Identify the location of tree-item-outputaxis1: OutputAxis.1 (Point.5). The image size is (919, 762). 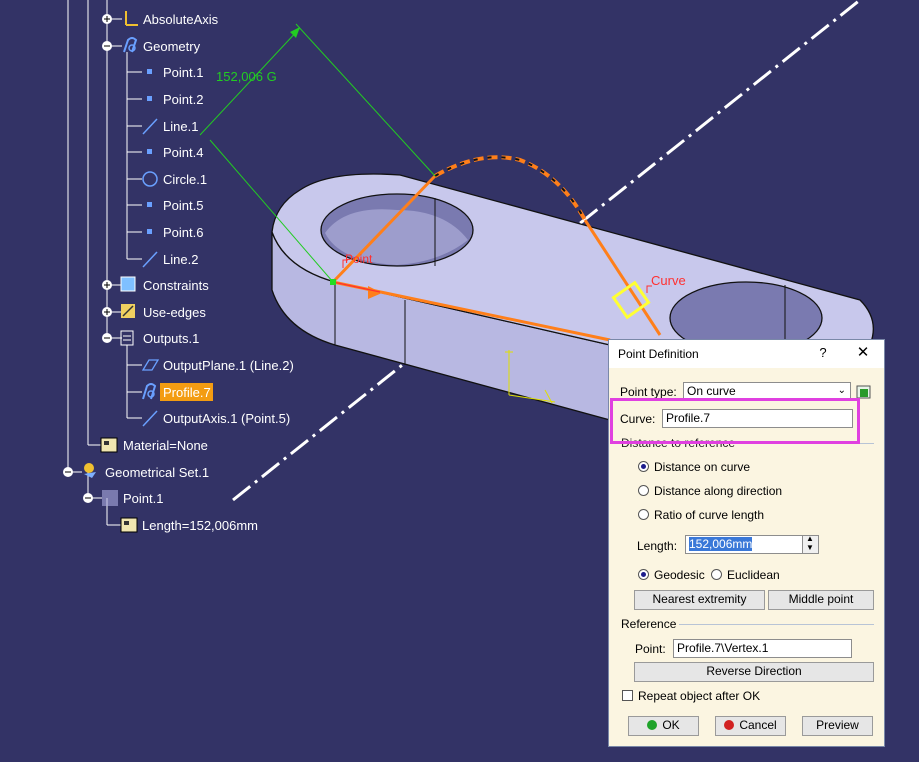
(226, 418).